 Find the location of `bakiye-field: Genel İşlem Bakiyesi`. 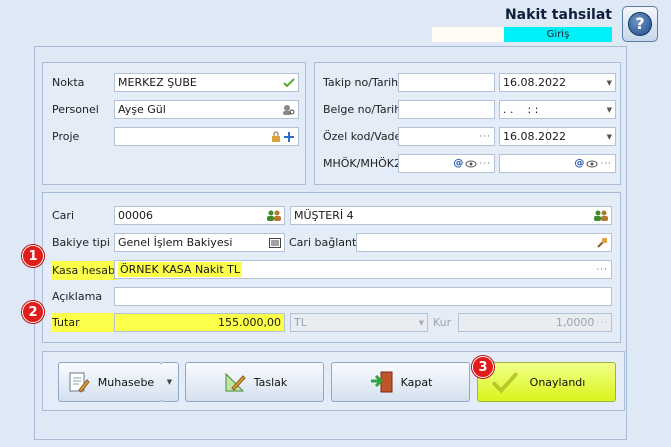

bakiye-field: Genel İşlem Bakiyesi is located at coordinates (199, 242).